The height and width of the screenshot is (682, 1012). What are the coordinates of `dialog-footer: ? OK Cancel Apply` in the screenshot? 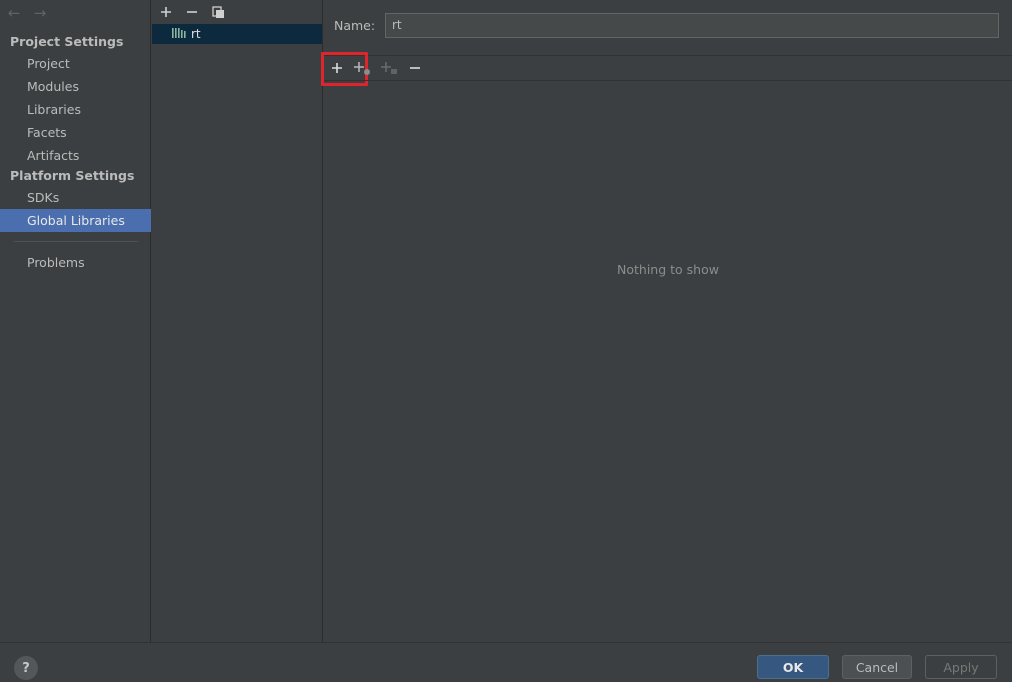 It's located at (506, 662).